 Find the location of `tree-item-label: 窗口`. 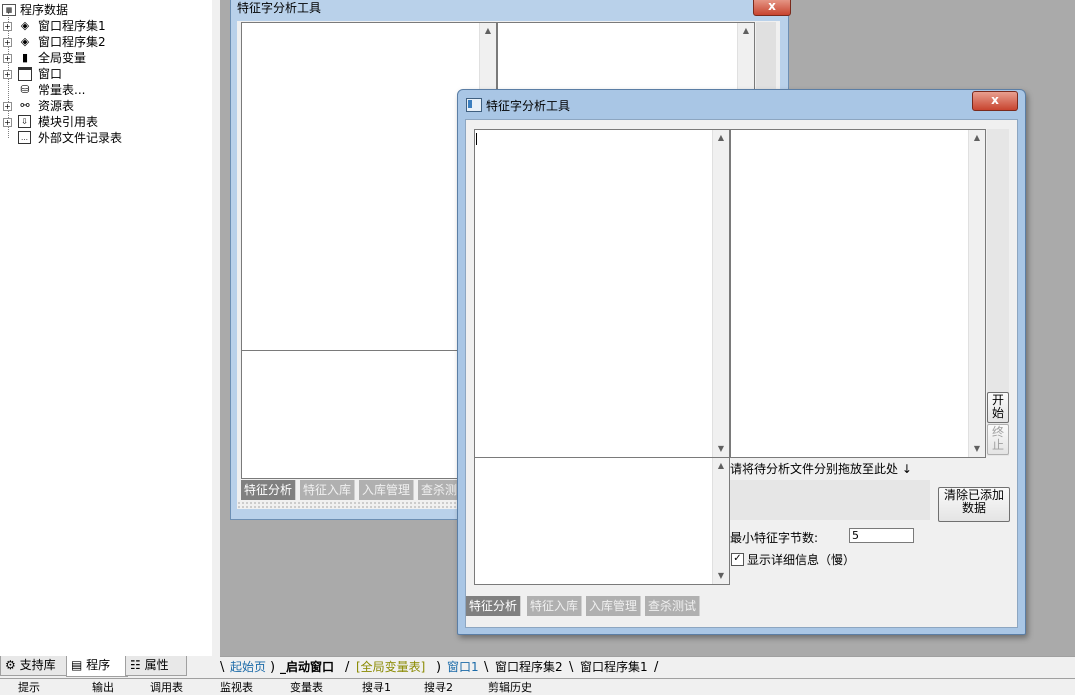

tree-item-label: 窗口 is located at coordinates (50, 74).